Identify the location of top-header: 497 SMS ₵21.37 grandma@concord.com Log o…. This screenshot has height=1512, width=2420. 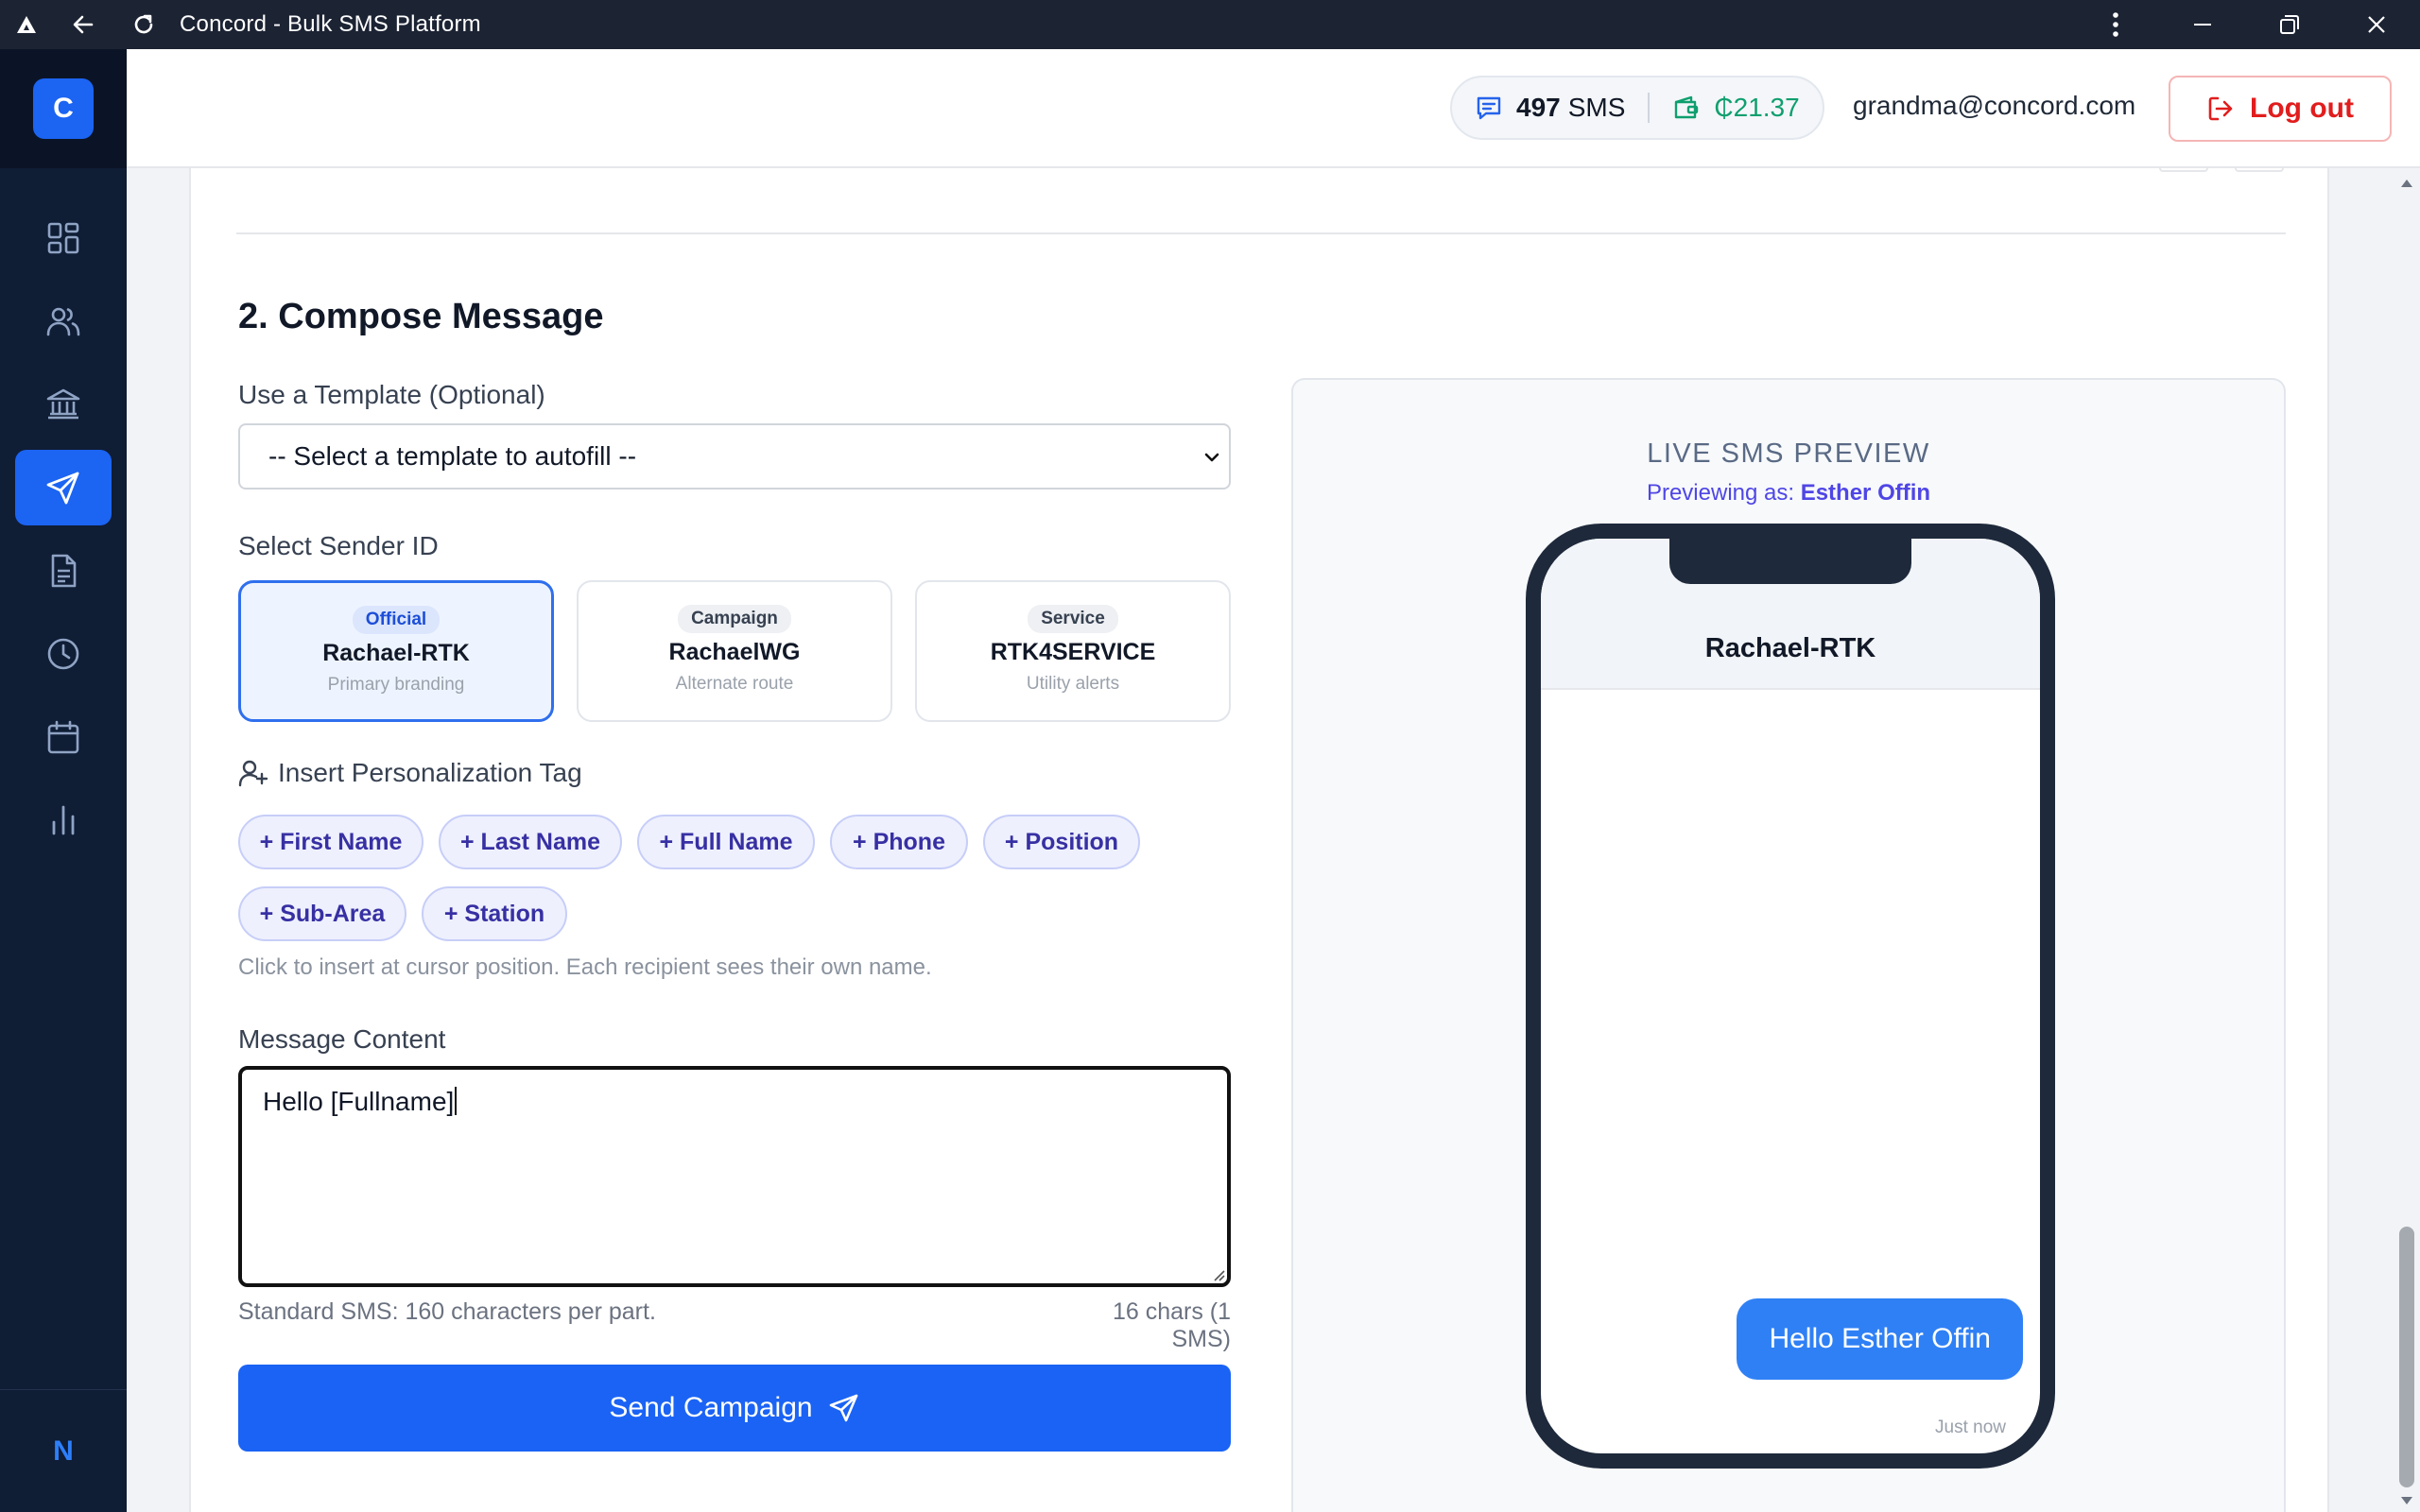
(1274, 108).